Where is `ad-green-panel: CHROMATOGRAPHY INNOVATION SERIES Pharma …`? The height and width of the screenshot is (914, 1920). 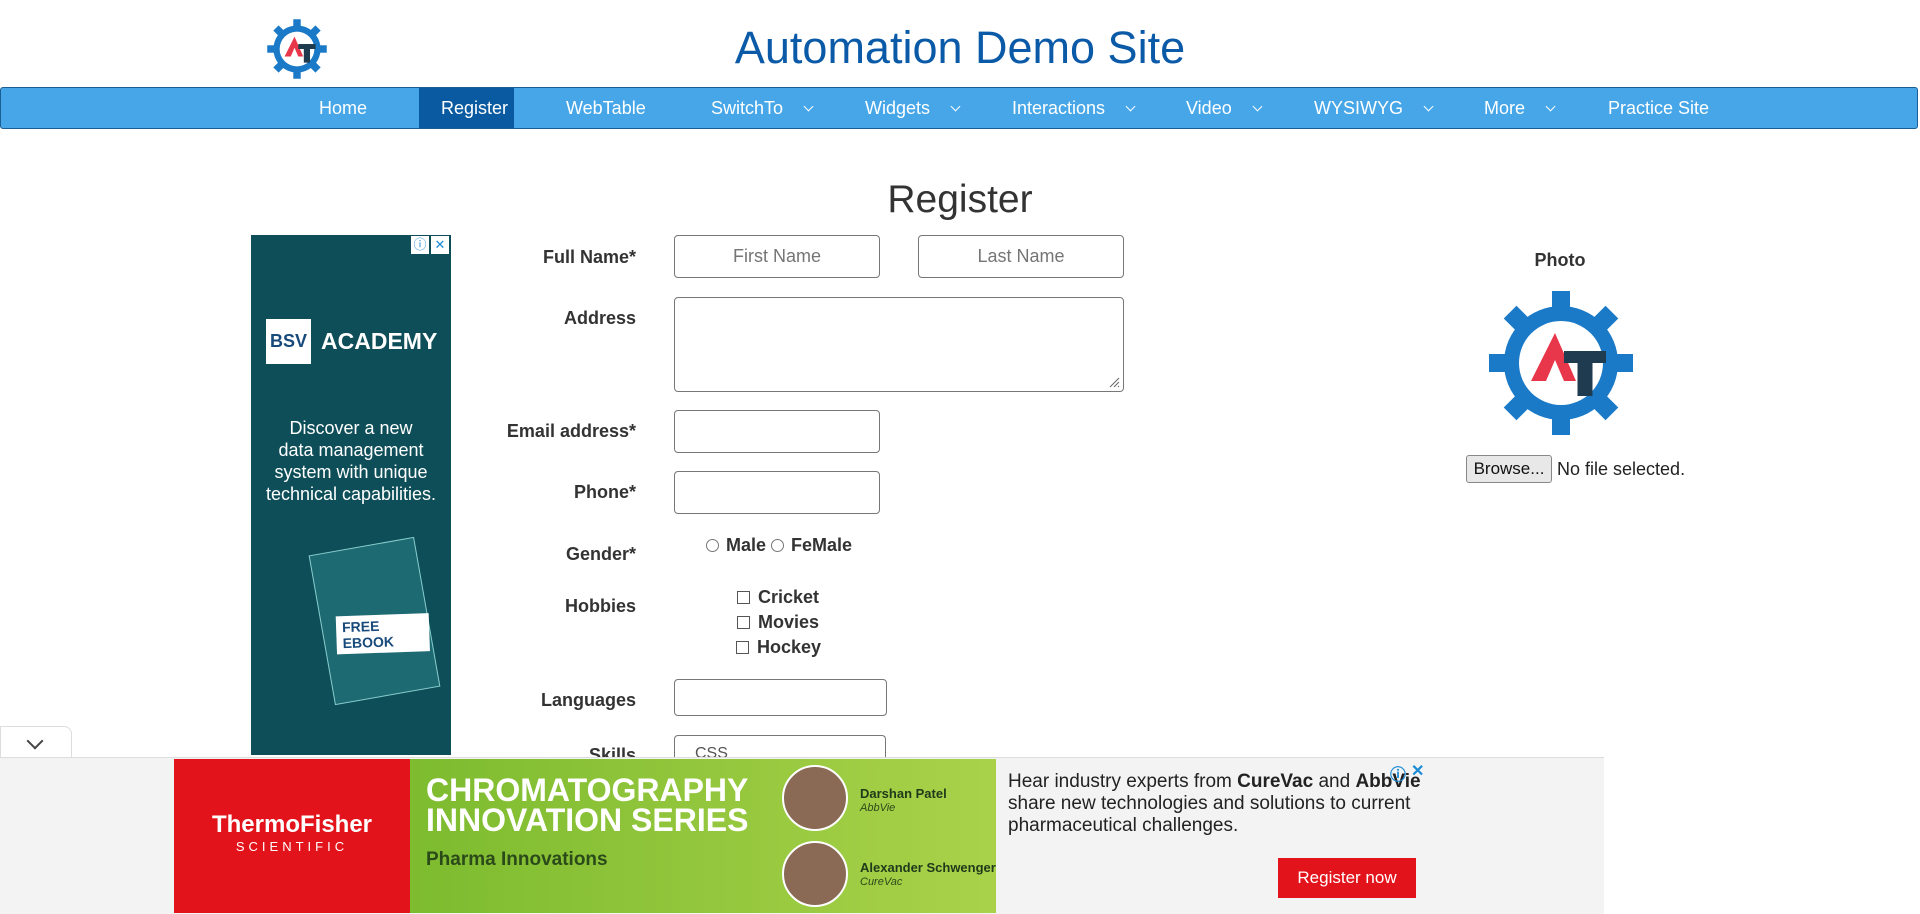
ad-green-panel: CHROMATOGRAPHY INNOVATION SERIES Pharma … is located at coordinates (703, 836).